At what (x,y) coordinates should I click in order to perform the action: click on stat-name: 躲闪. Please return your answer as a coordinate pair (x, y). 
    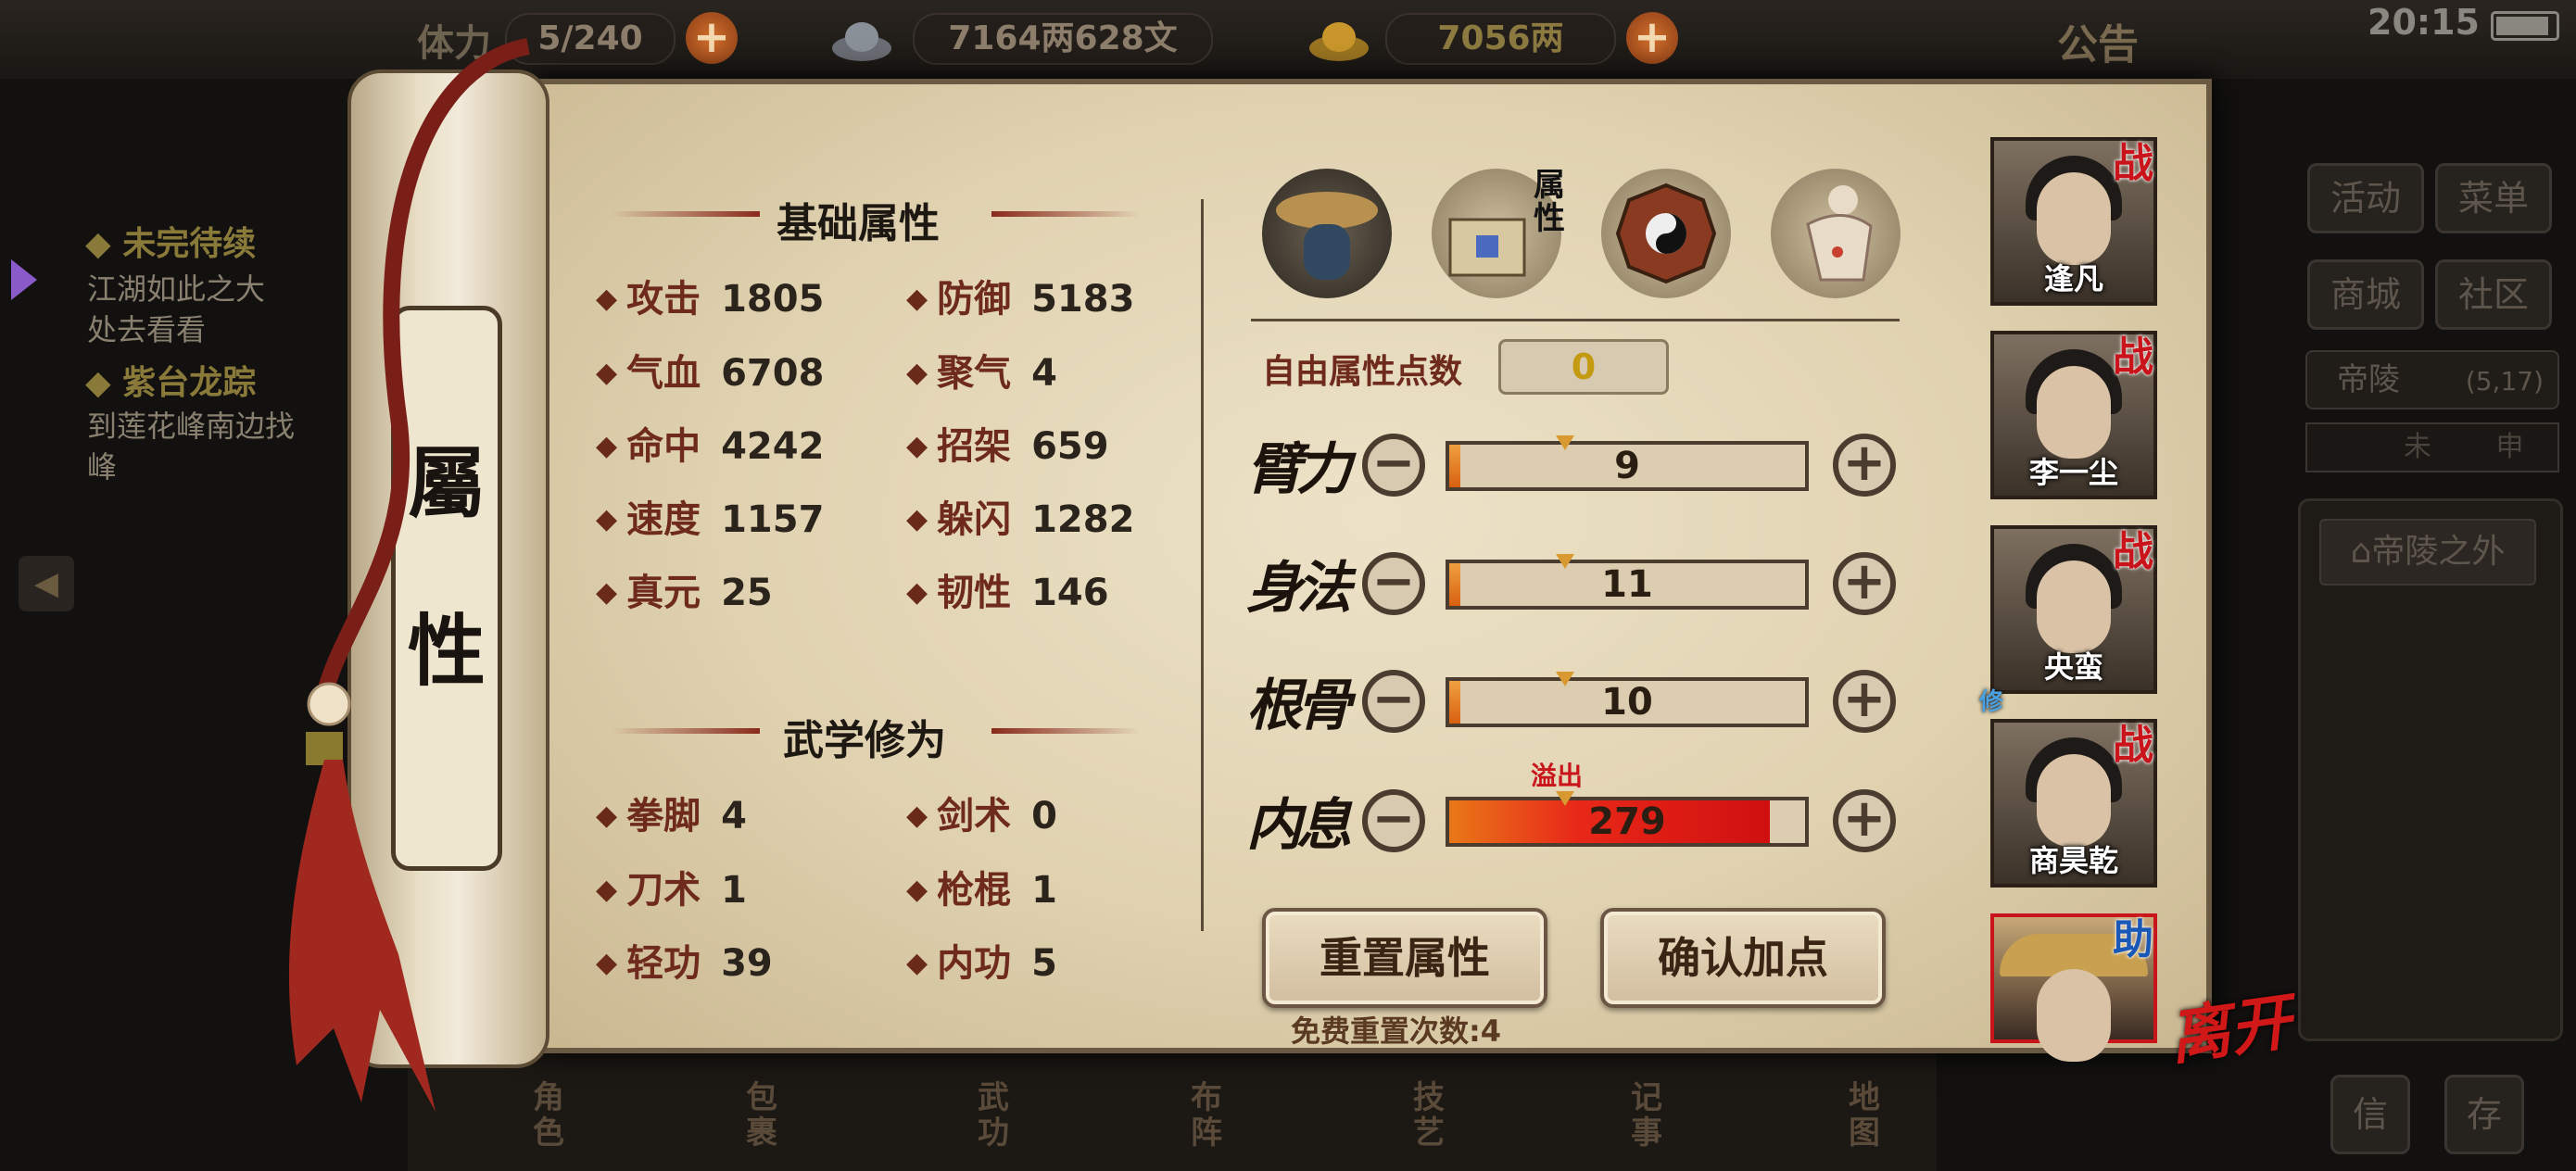
    Looking at the image, I should click on (975, 520).